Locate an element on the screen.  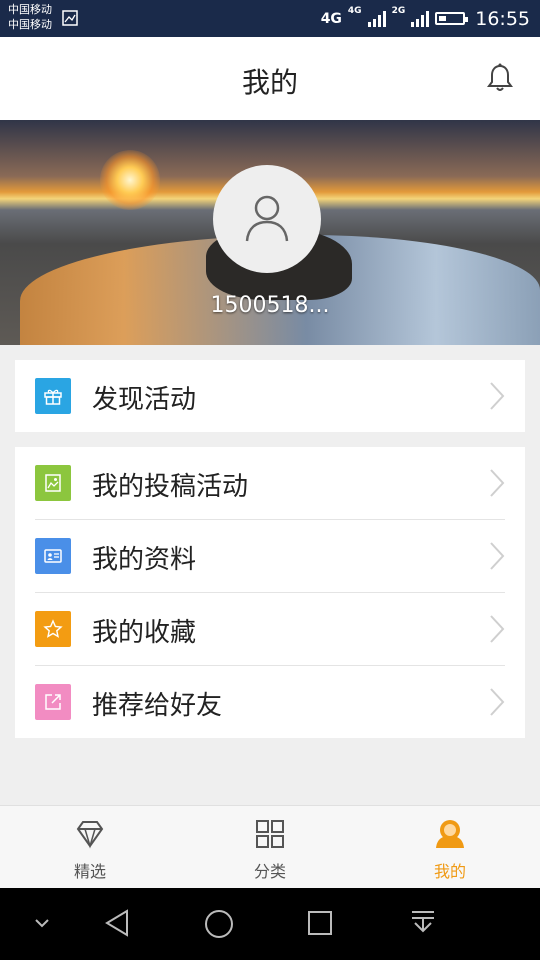
grid-icon is located at coordinates (270, 834).